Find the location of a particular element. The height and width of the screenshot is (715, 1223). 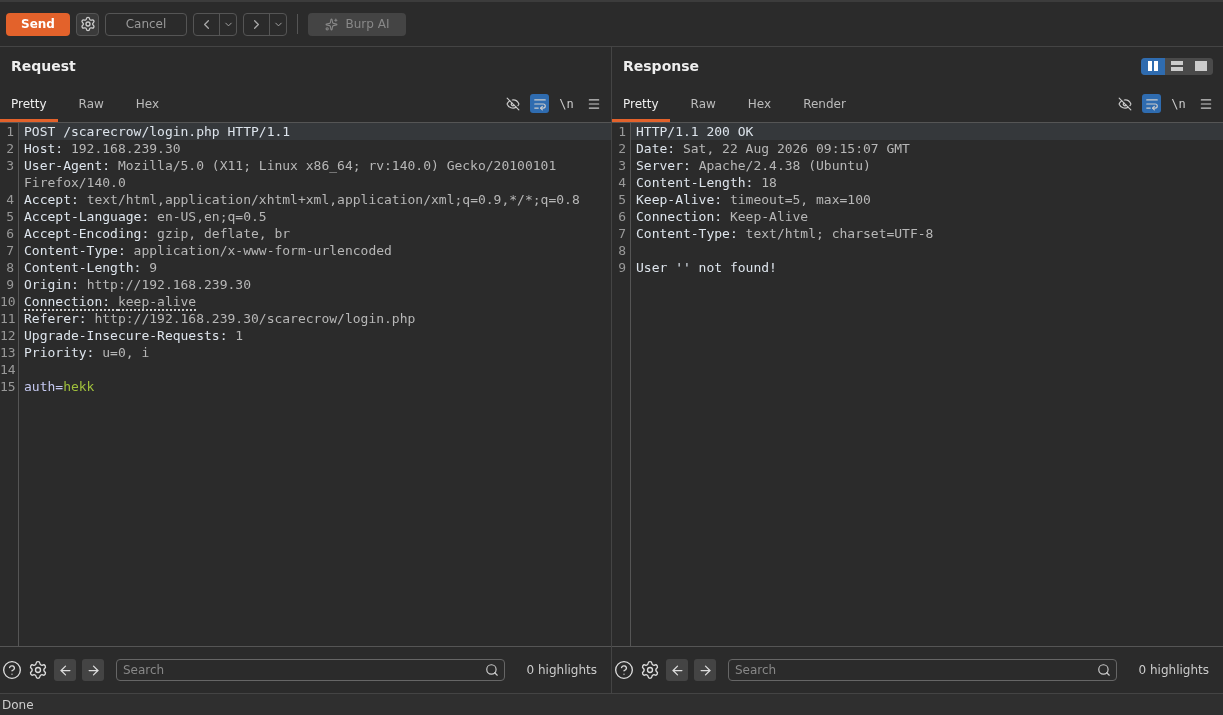

code-line: User '' not found! is located at coordinates (706, 267).